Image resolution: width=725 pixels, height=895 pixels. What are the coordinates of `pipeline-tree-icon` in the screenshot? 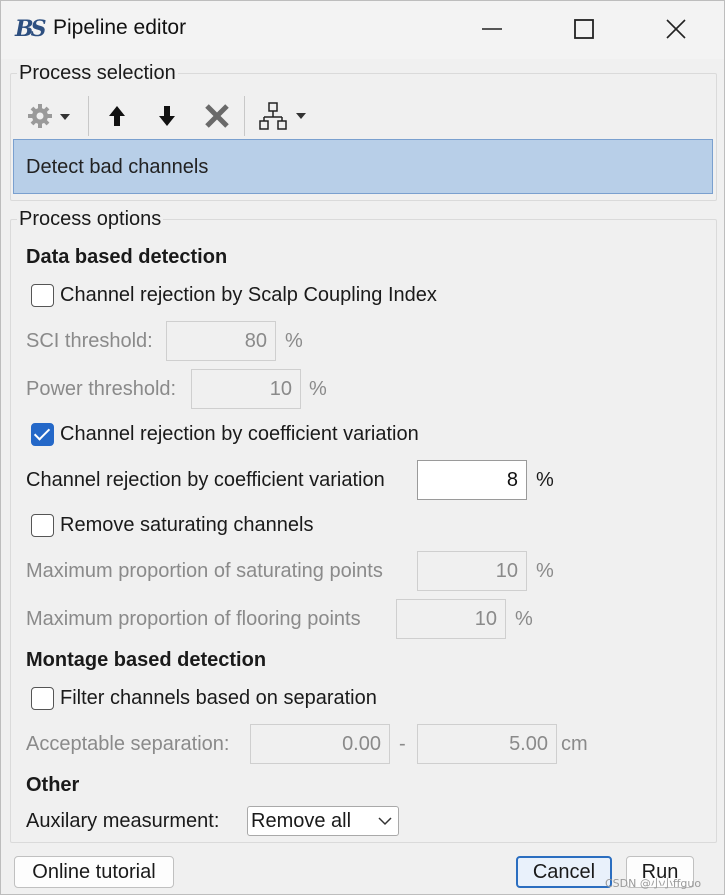 It's located at (282, 116).